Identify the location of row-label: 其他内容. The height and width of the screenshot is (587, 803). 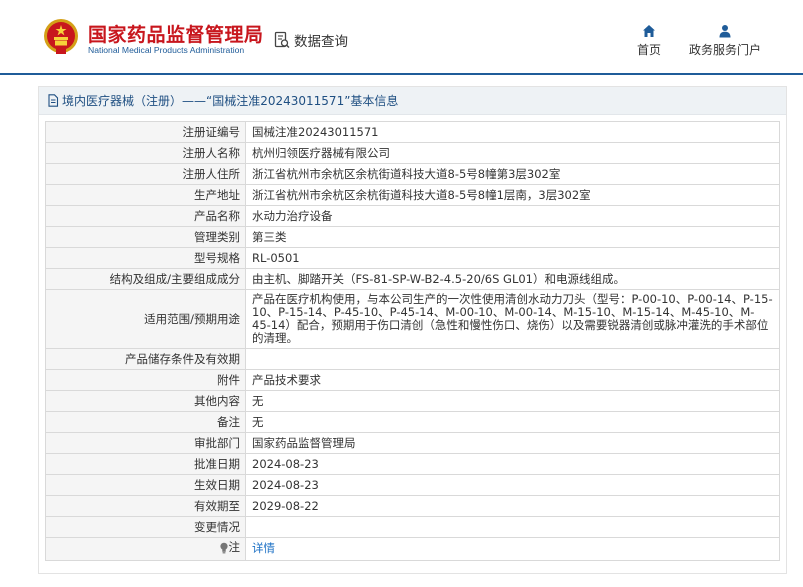
(145, 401).